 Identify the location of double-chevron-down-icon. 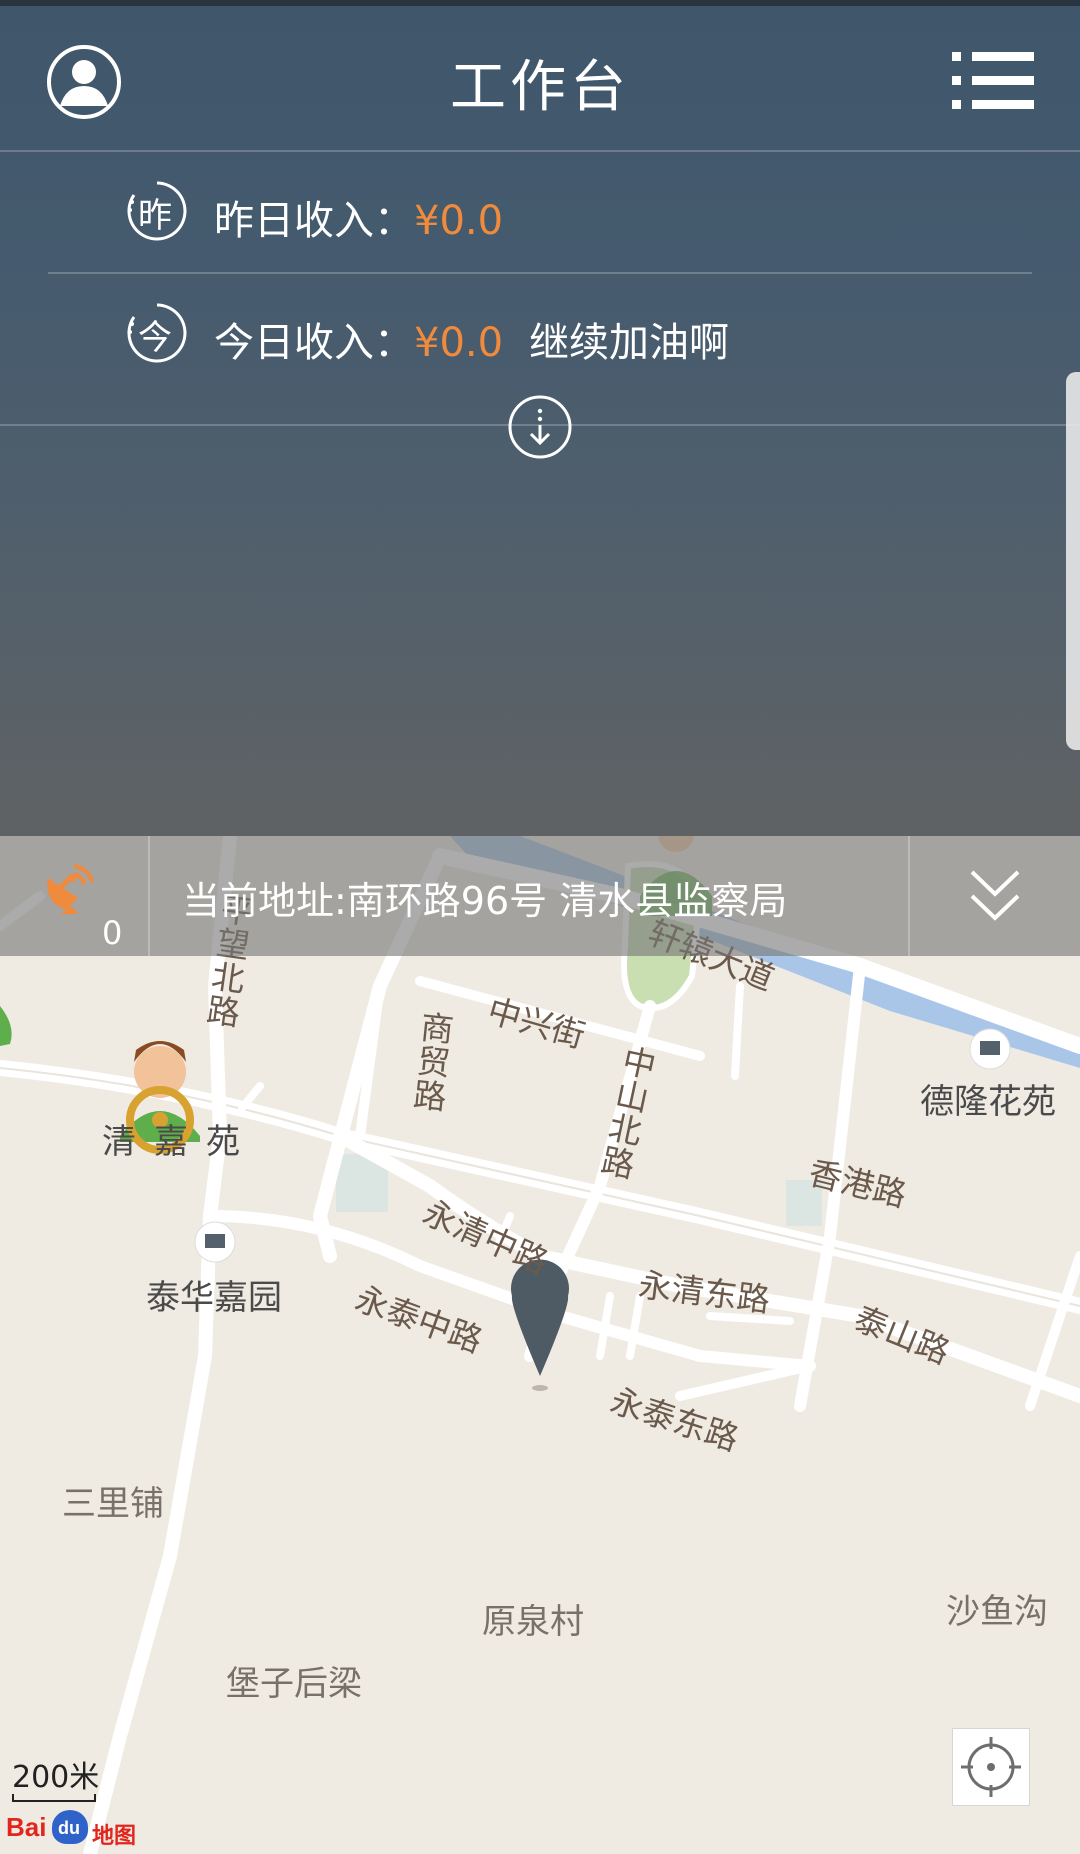
(995, 895).